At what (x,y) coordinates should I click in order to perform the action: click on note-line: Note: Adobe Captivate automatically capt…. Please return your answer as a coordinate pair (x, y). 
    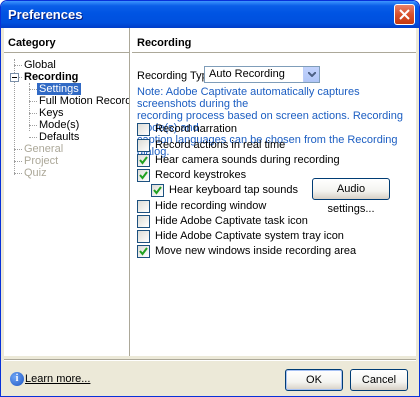
    Looking at the image, I should click on (248, 98).